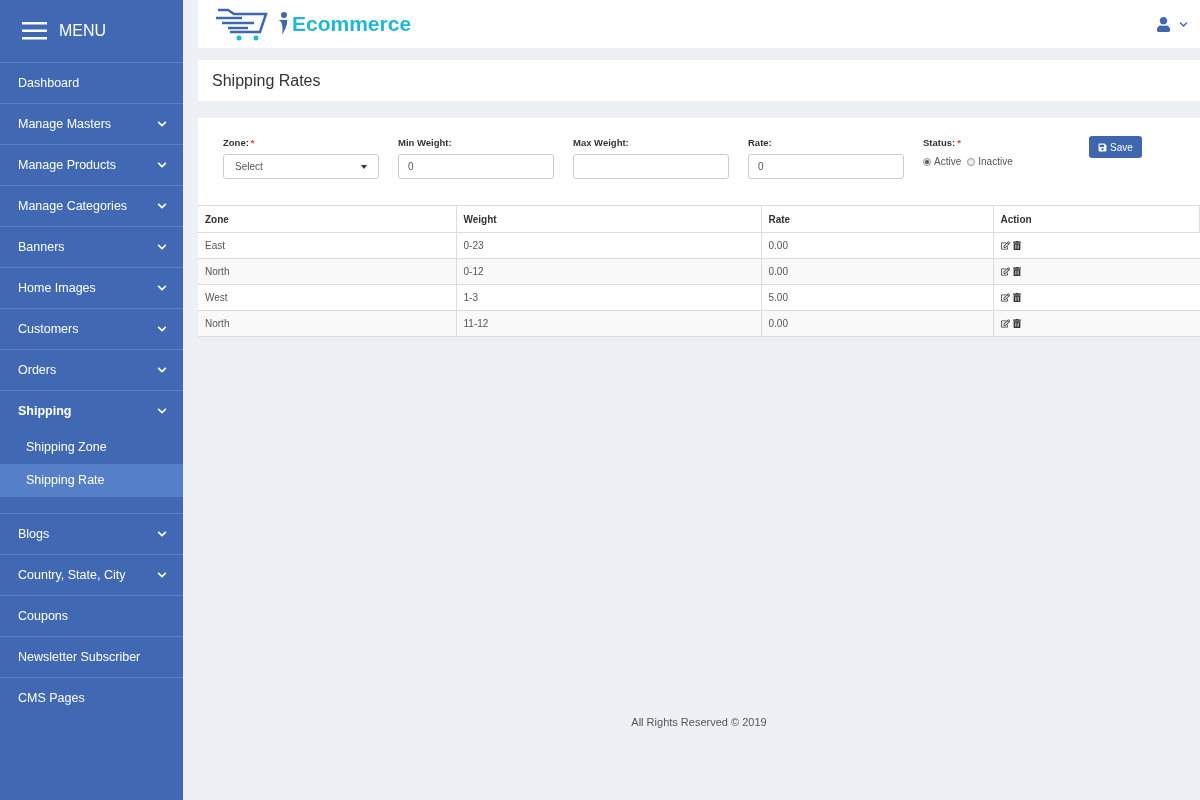 This screenshot has width=1200, height=800. I want to click on field-label: Min Weight:, so click(425, 143).